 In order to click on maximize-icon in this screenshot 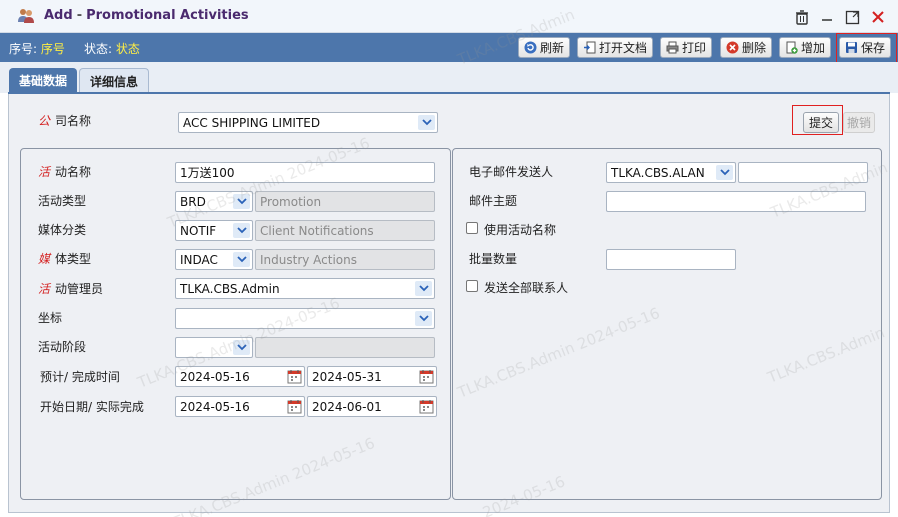, I will do `click(852, 17)`.